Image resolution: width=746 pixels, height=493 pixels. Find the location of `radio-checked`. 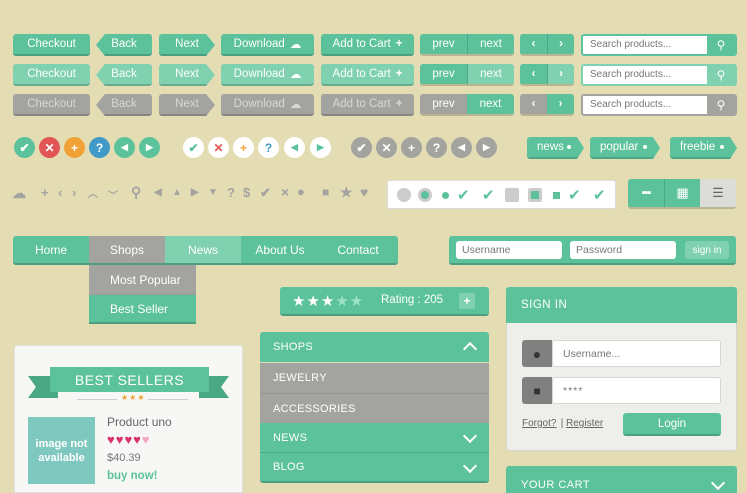

radio-checked is located at coordinates (425, 195).